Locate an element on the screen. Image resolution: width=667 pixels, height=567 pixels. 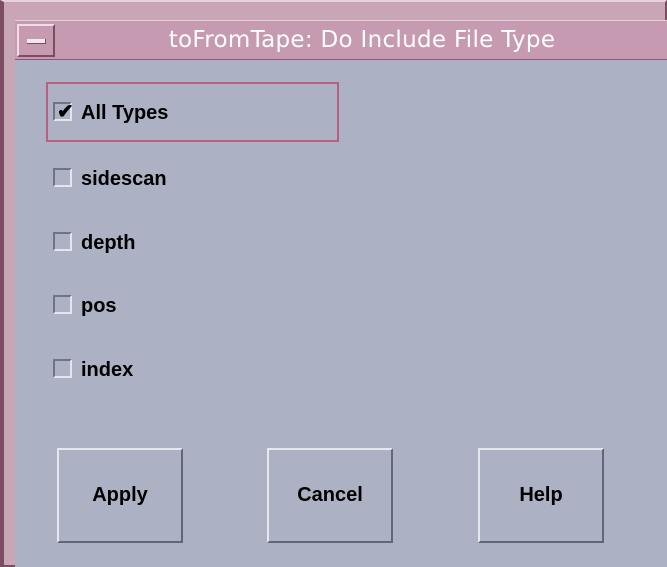
apply-button: Apply is located at coordinates (120, 495).